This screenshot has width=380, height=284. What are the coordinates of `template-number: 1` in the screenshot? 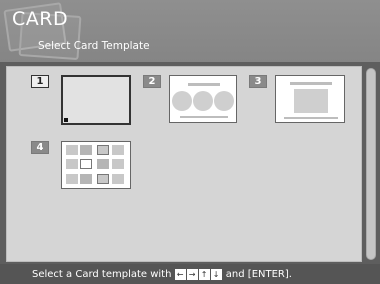 It's located at (40, 81).